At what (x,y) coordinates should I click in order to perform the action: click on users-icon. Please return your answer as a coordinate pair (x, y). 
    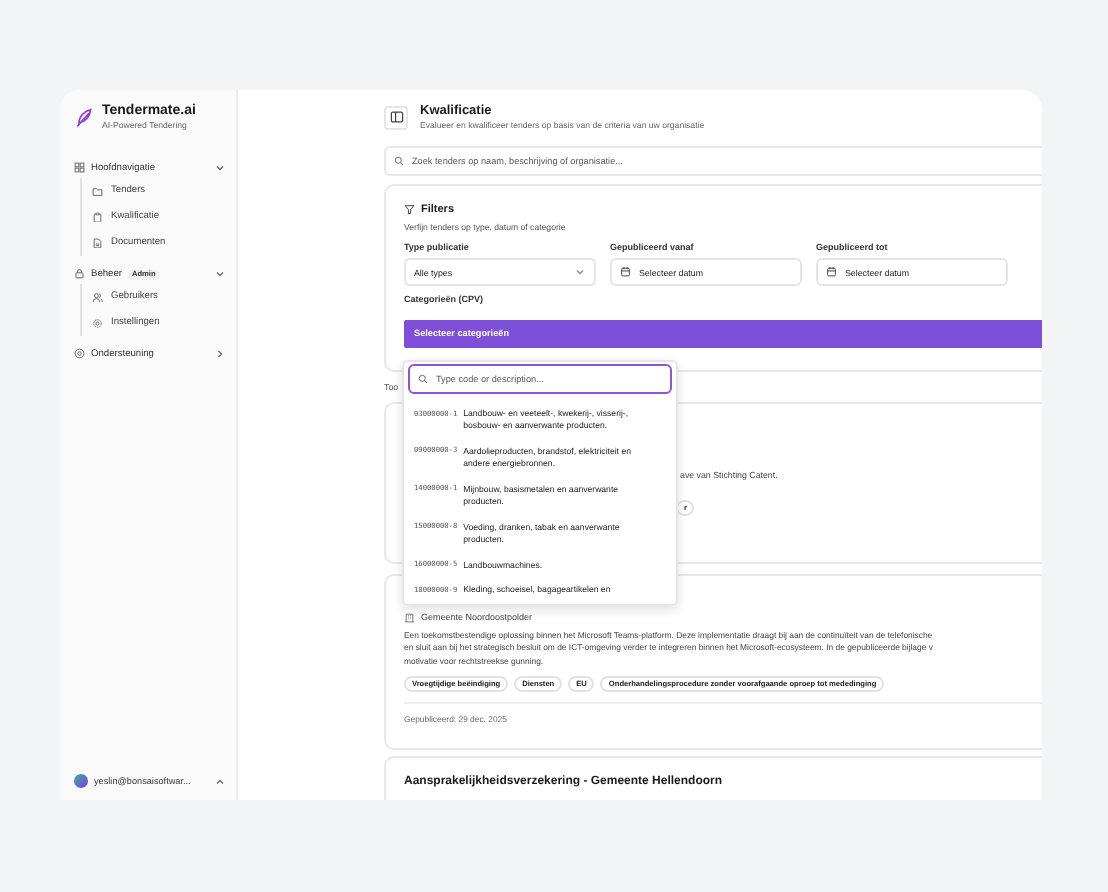
    Looking at the image, I should click on (97, 297).